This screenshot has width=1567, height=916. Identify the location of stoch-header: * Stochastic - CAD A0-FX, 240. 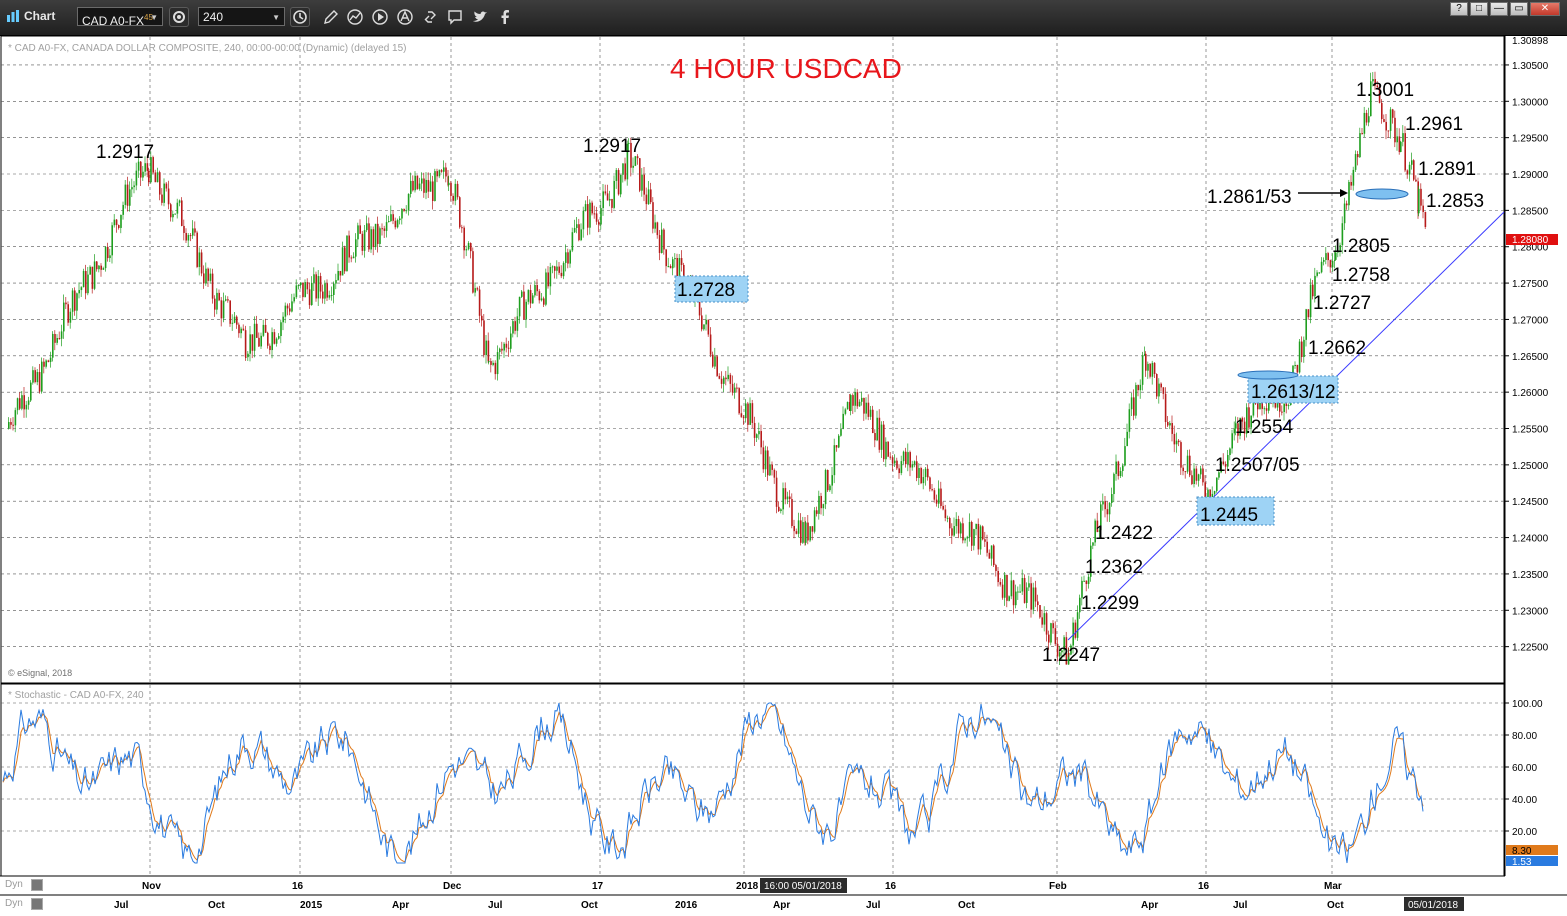
(76, 695).